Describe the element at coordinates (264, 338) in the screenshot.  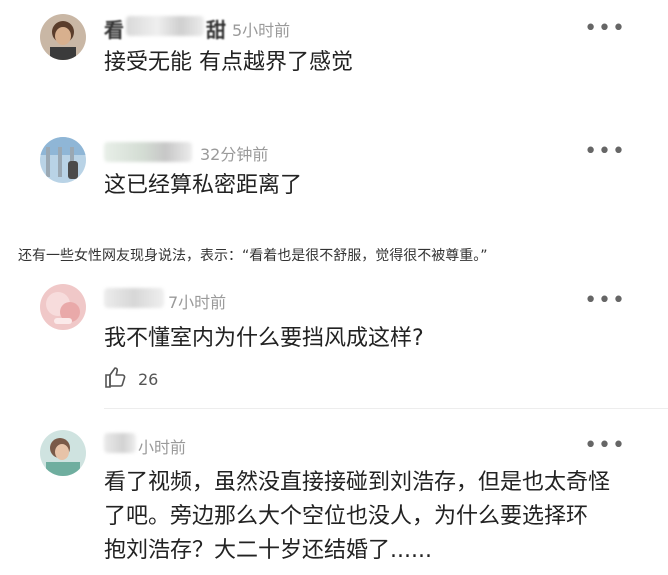
I see `comment-text: 我不懂室内为什么要挡风成这样?` at that location.